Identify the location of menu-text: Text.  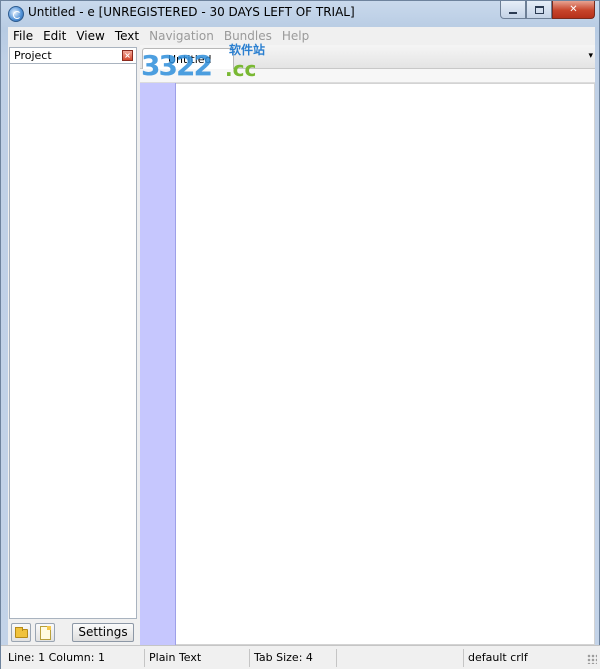
(127, 36).